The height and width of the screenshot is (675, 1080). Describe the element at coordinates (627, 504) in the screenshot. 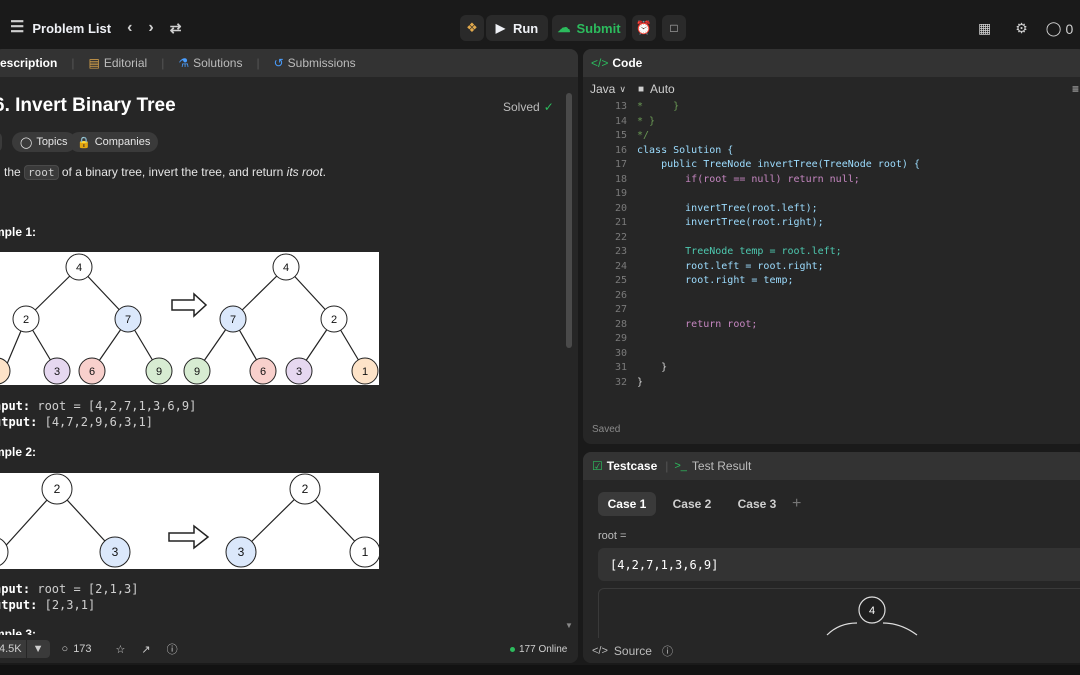

I see `case-1-tab: Case 1` at that location.